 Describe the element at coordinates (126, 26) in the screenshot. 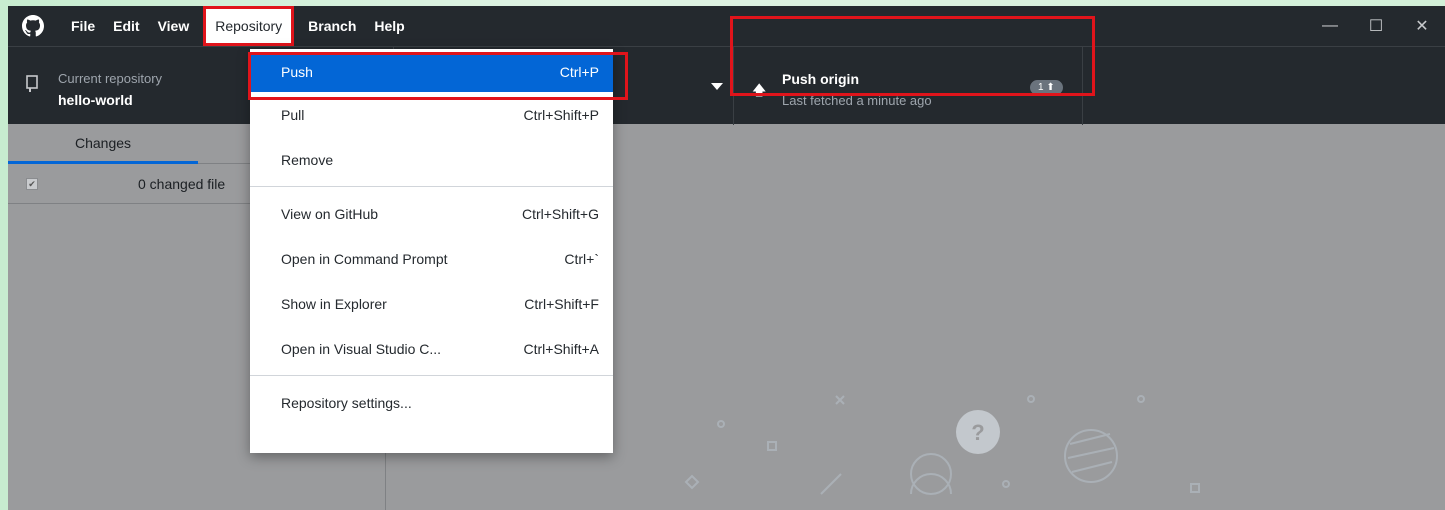

I see `menu-edit: Edit` at that location.